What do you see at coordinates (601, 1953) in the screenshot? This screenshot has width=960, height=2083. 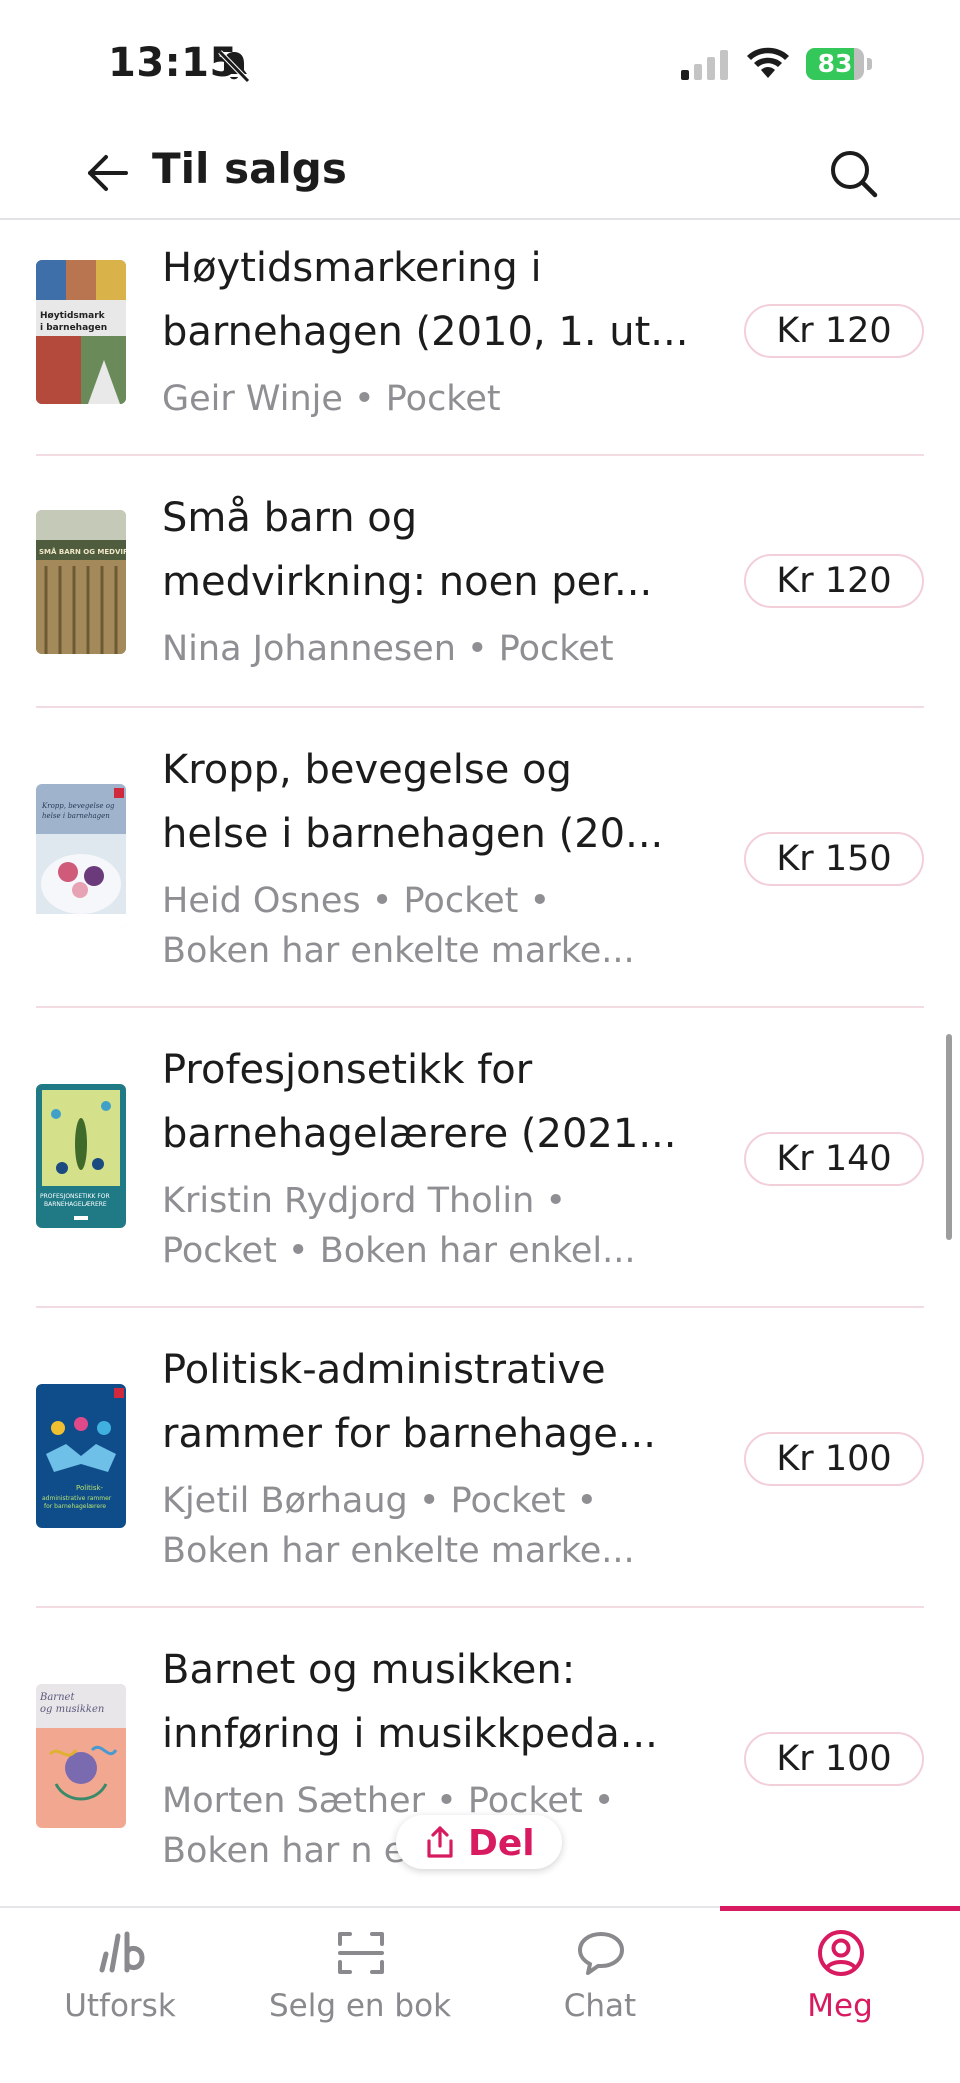 I see `chat-bubble-icon` at bounding box center [601, 1953].